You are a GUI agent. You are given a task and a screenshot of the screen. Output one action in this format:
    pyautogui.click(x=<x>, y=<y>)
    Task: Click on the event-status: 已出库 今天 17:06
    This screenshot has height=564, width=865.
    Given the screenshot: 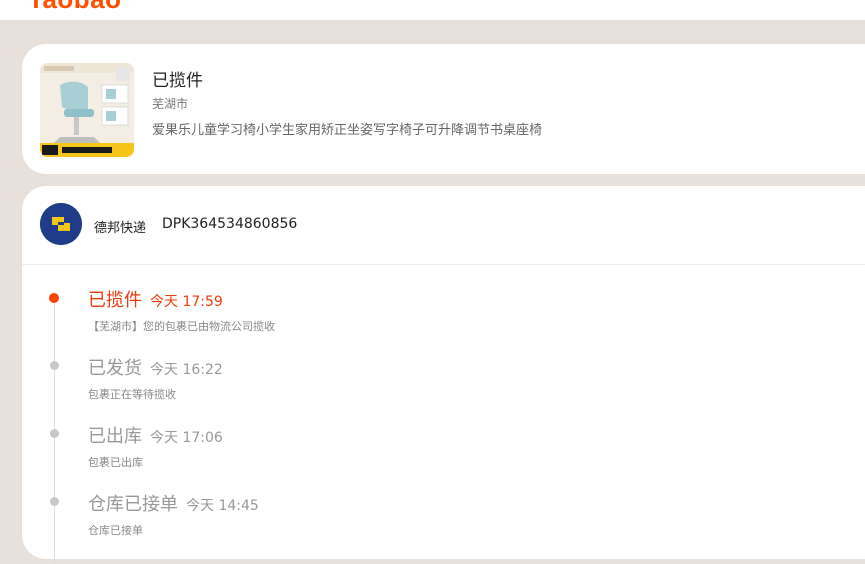 What is the action you would take?
    pyautogui.click(x=155, y=435)
    